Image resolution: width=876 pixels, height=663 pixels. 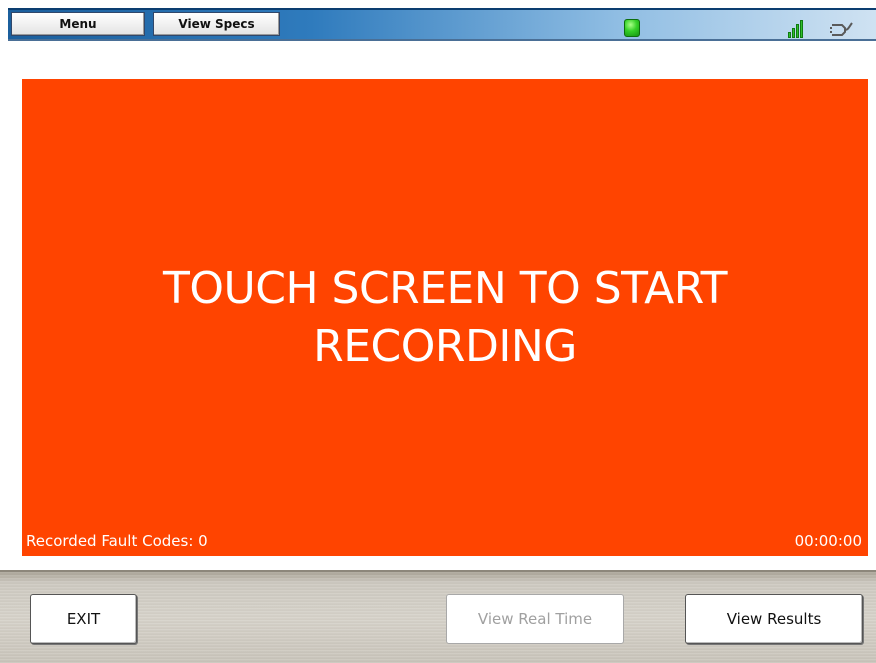 What do you see at coordinates (216, 24) in the screenshot?
I see `view-specs-button: View Specs` at bounding box center [216, 24].